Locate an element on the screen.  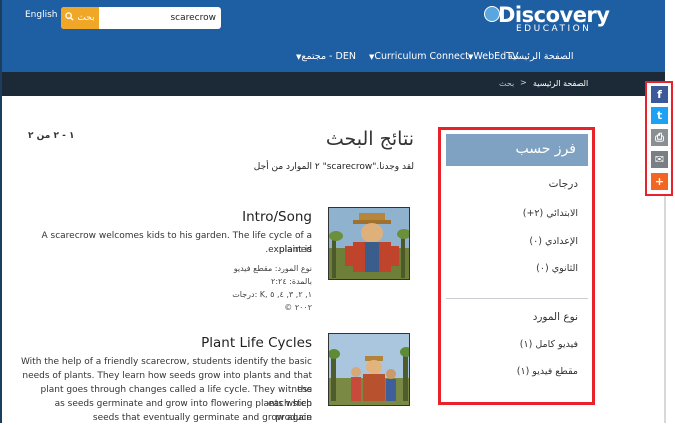
print-icon: ⎙ is located at coordinates (659, 137).